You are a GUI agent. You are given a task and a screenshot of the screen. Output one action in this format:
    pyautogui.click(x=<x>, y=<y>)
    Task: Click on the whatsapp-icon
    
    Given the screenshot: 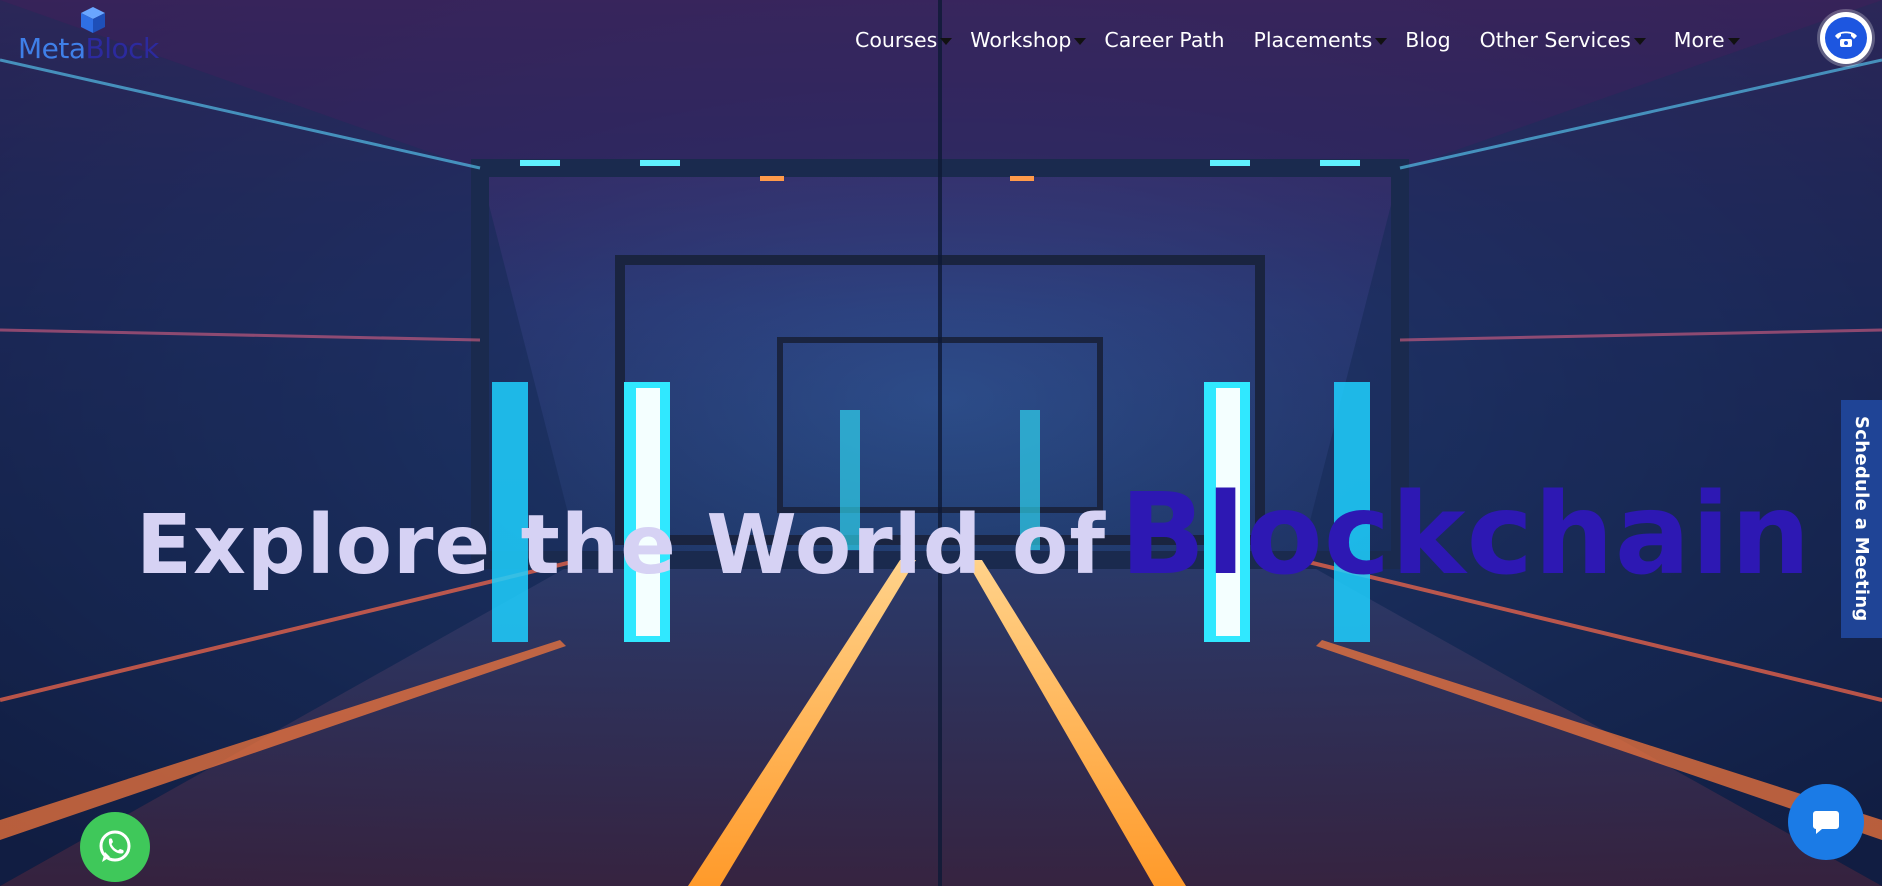 What is the action you would take?
    pyautogui.click(x=115, y=846)
    